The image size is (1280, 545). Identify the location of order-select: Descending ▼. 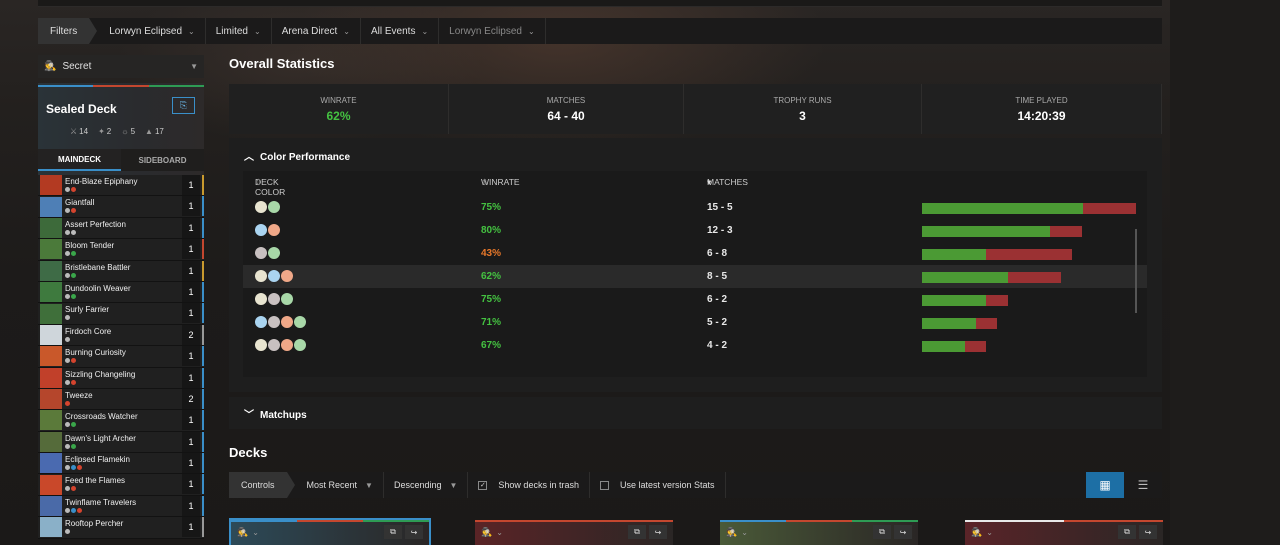
(426, 485).